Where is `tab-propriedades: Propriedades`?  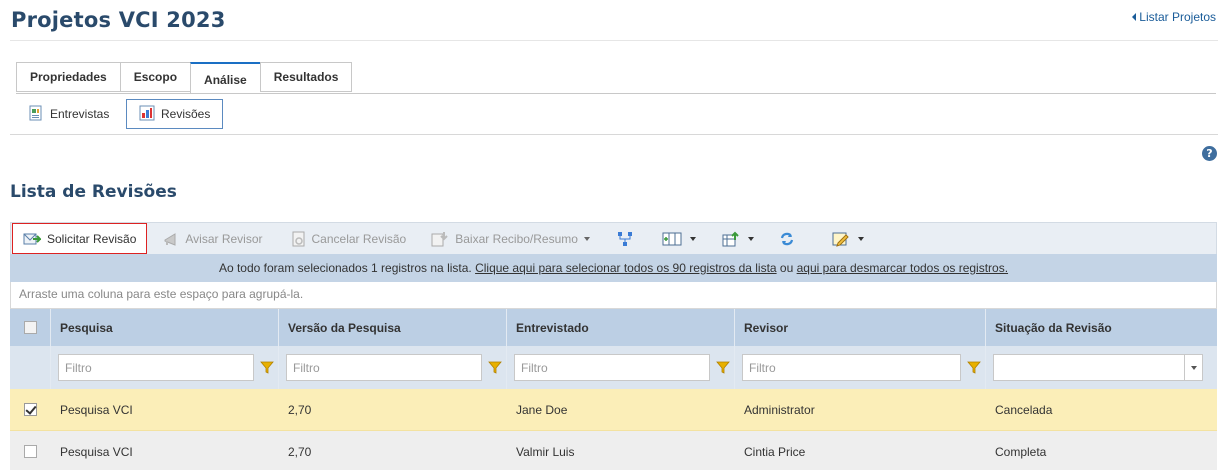
tab-propriedades: Propriedades is located at coordinates (68, 77).